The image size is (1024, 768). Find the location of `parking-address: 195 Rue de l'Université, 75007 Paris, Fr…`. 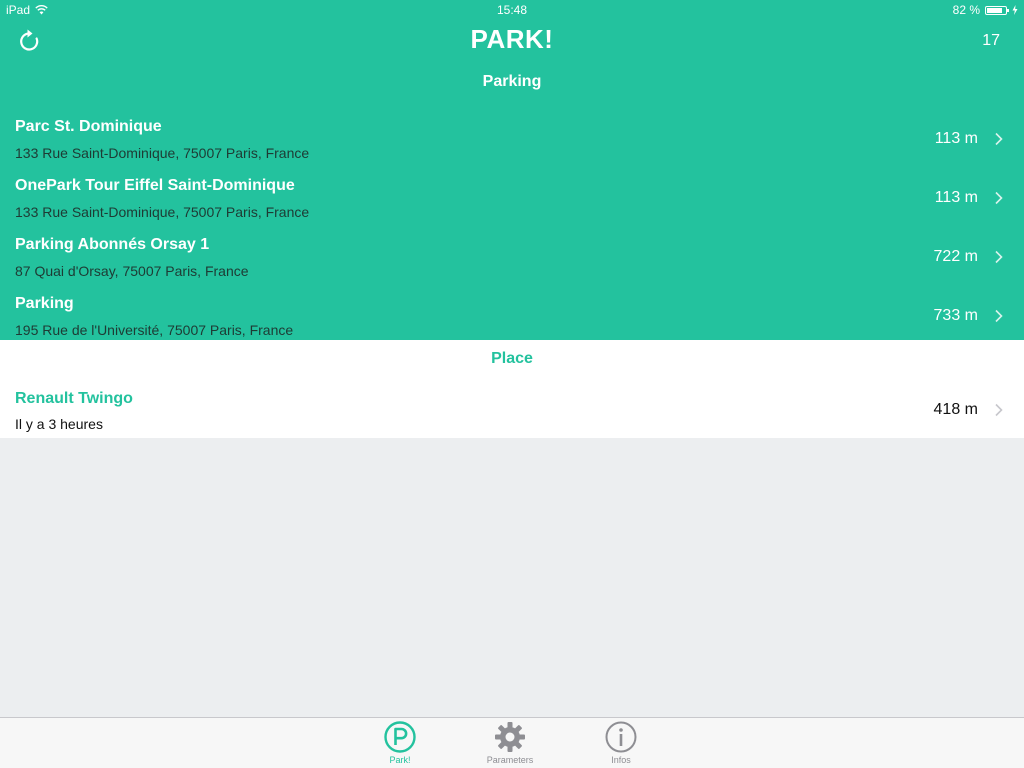

parking-address: 195 Rue de l'Université, 75007 Paris, Fr… is located at coordinates (154, 330).